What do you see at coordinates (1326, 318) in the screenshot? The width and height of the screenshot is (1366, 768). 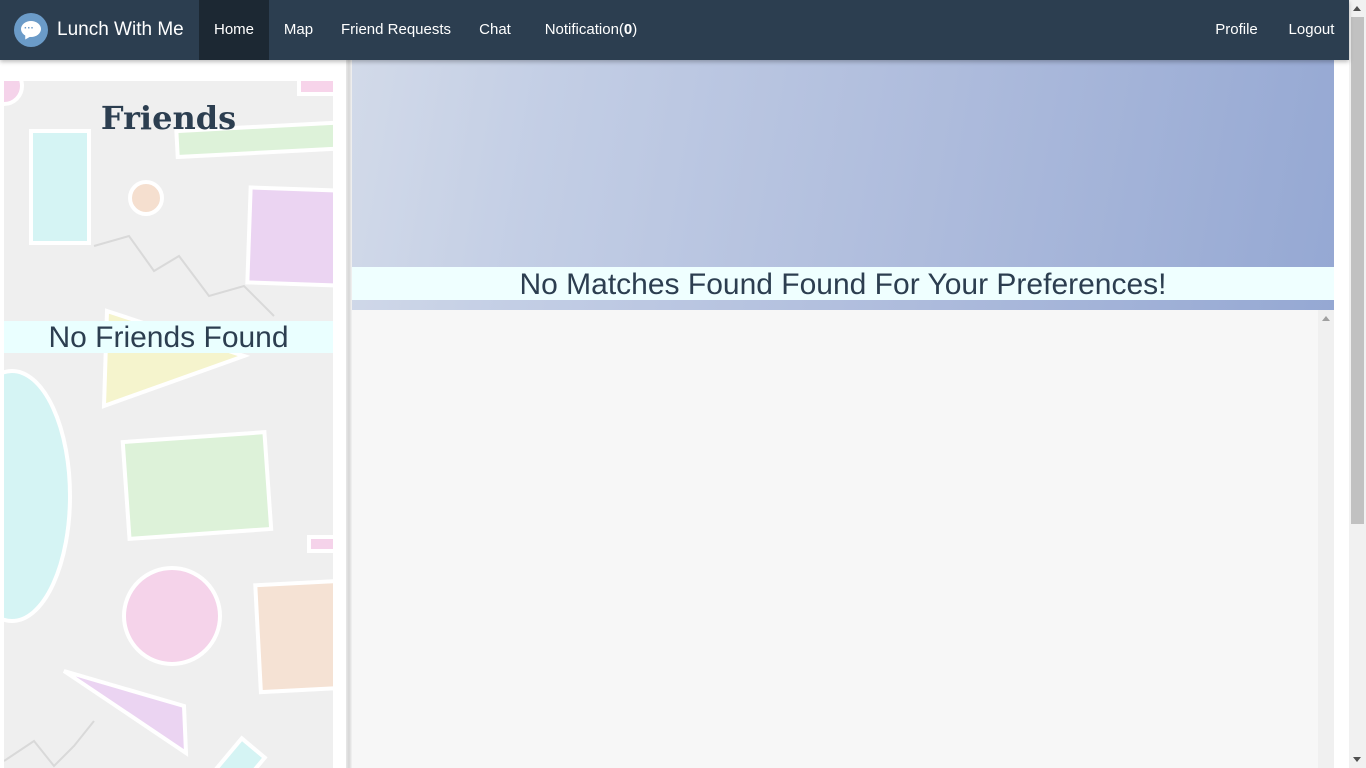 I see `scroll-up-icon` at bounding box center [1326, 318].